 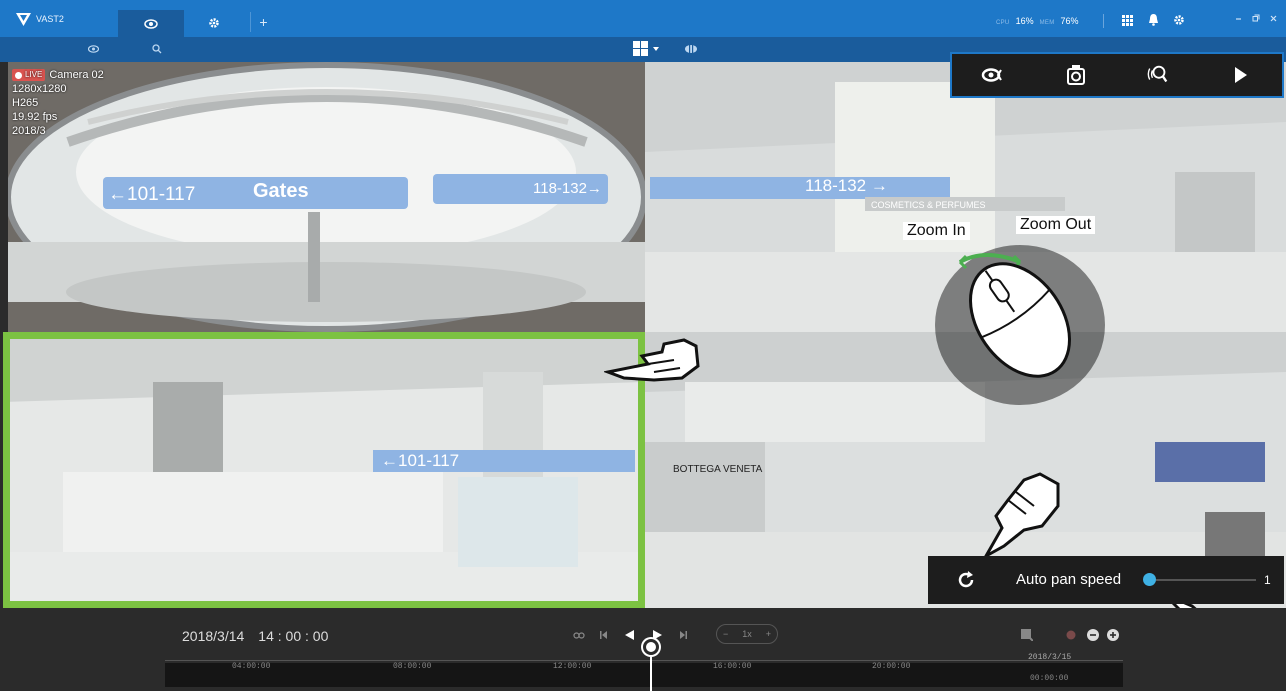 What do you see at coordinates (1070, 634) in the screenshot?
I see `record-indicator` at bounding box center [1070, 634].